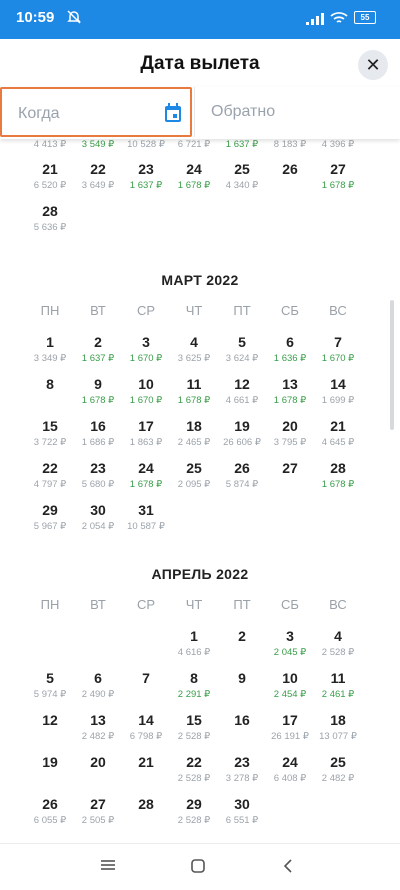 The height and width of the screenshot is (890, 400). I want to click on scrollbar, so click(392, 365).